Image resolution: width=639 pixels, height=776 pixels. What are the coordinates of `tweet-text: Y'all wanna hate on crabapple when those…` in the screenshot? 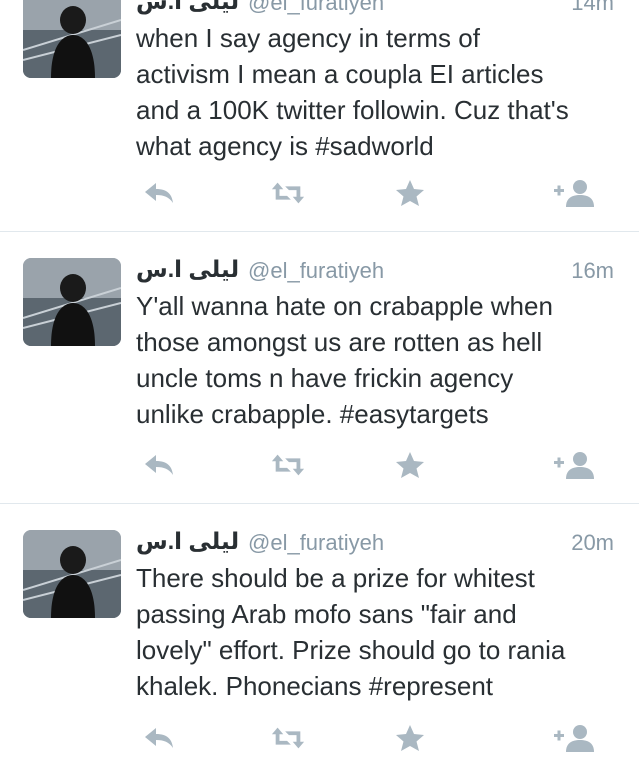 It's located at (344, 360).